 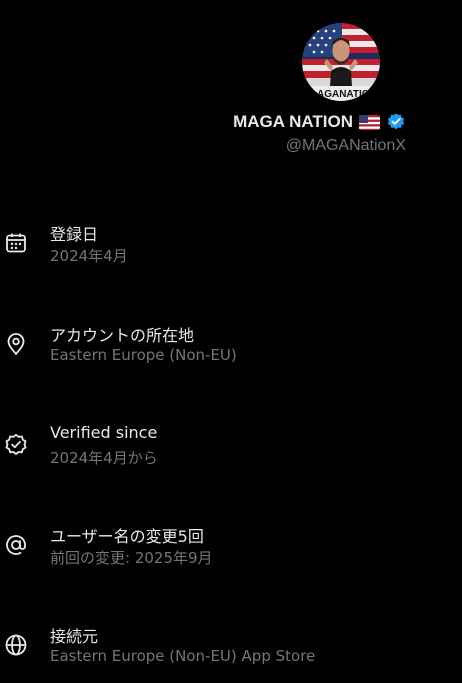 What do you see at coordinates (183, 656) in the screenshot?
I see `detail-value: Eastern Europe (Non-EU) App Store` at bounding box center [183, 656].